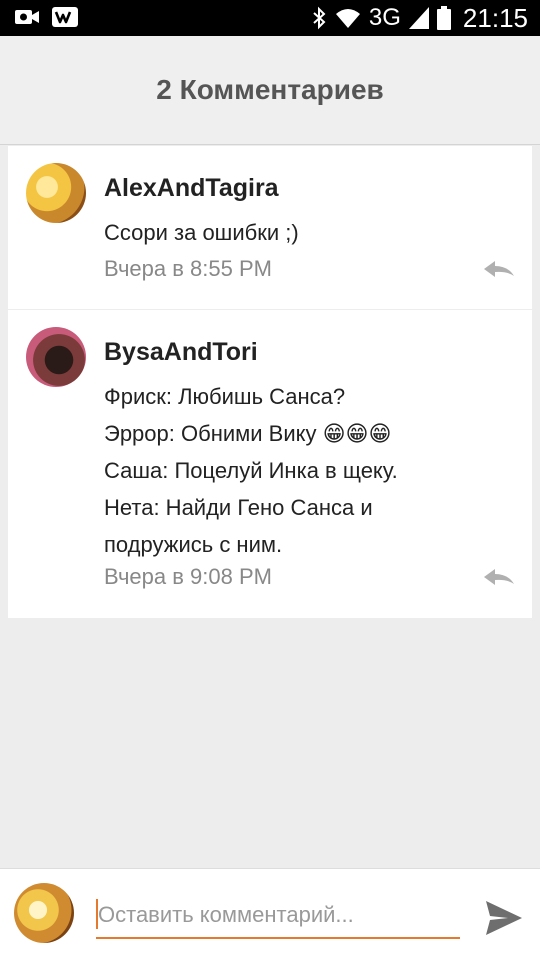 The width and height of the screenshot is (540, 961). Describe the element at coordinates (443, 18) in the screenshot. I see `battery-icon` at that location.